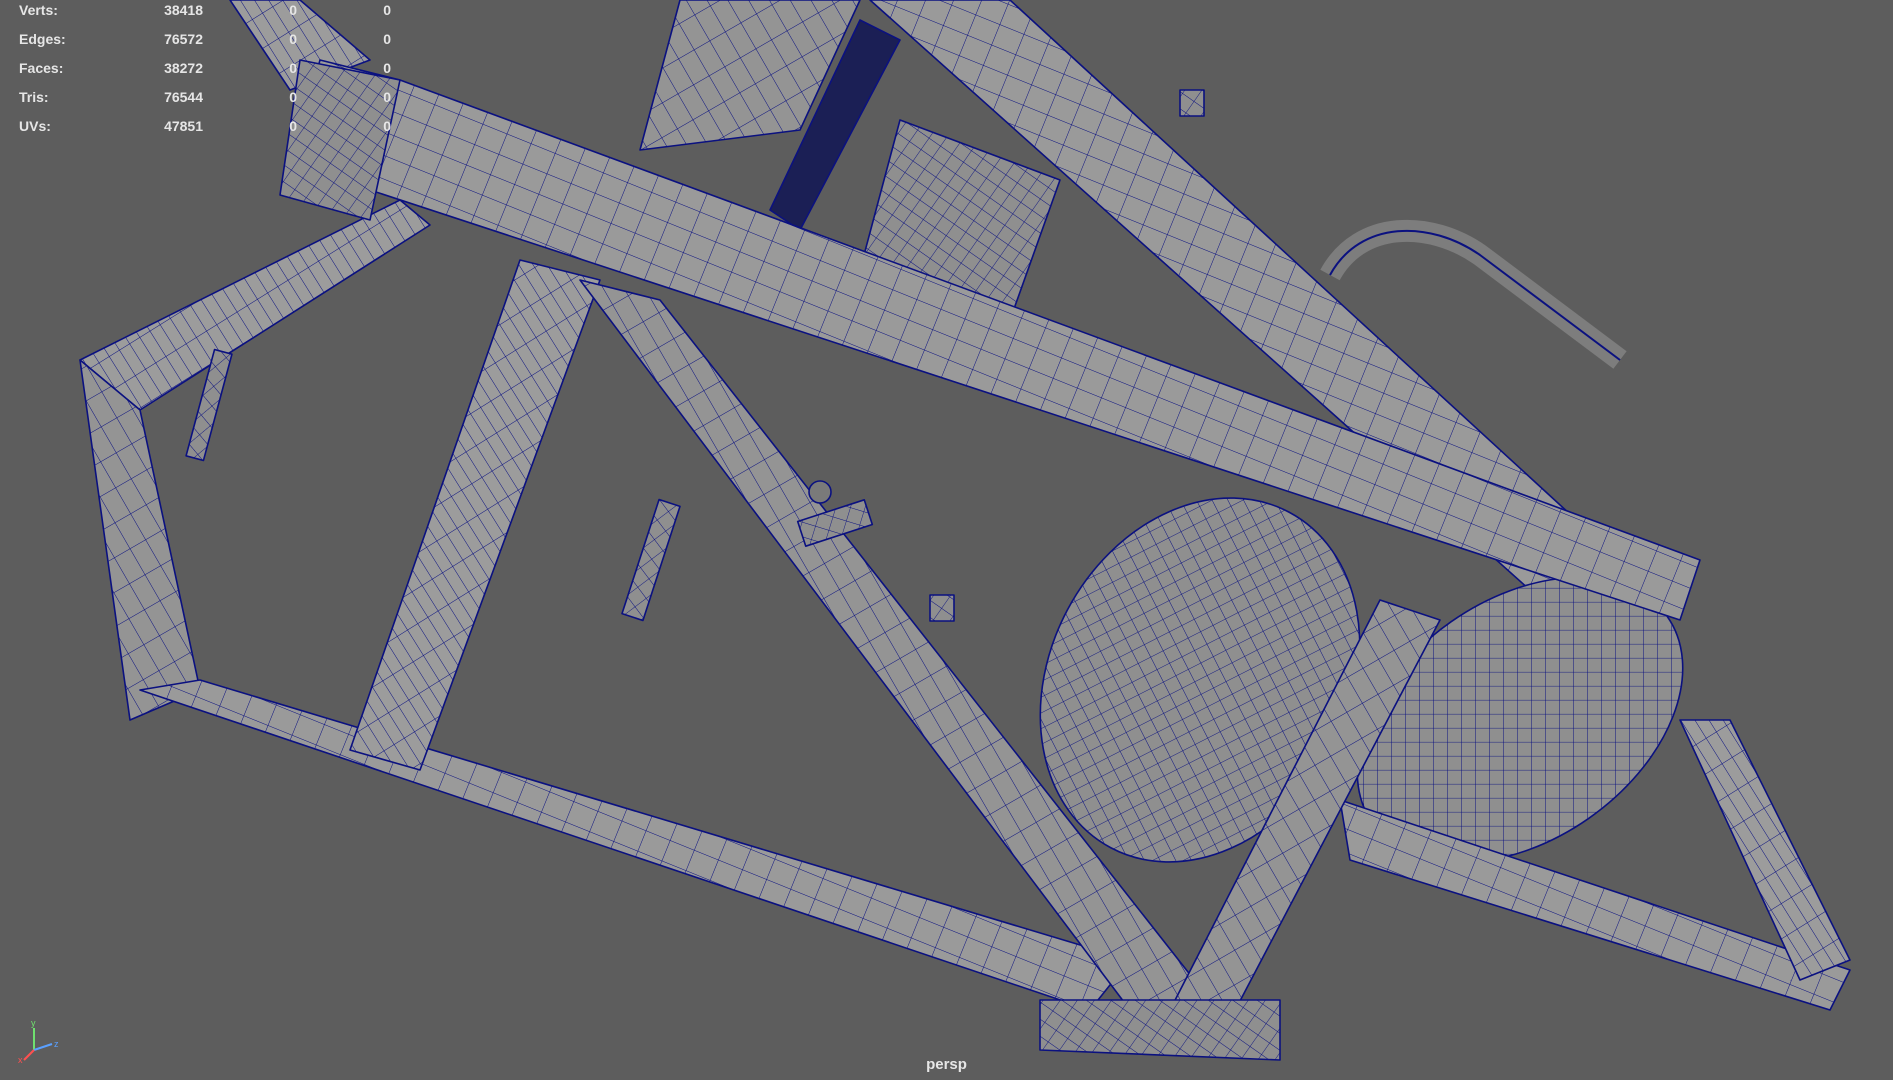 Image resolution: width=1893 pixels, height=1080 pixels. What do you see at coordinates (140, 540) in the screenshot?
I see `mesh-left-frame-side` at bounding box center [140, 540].